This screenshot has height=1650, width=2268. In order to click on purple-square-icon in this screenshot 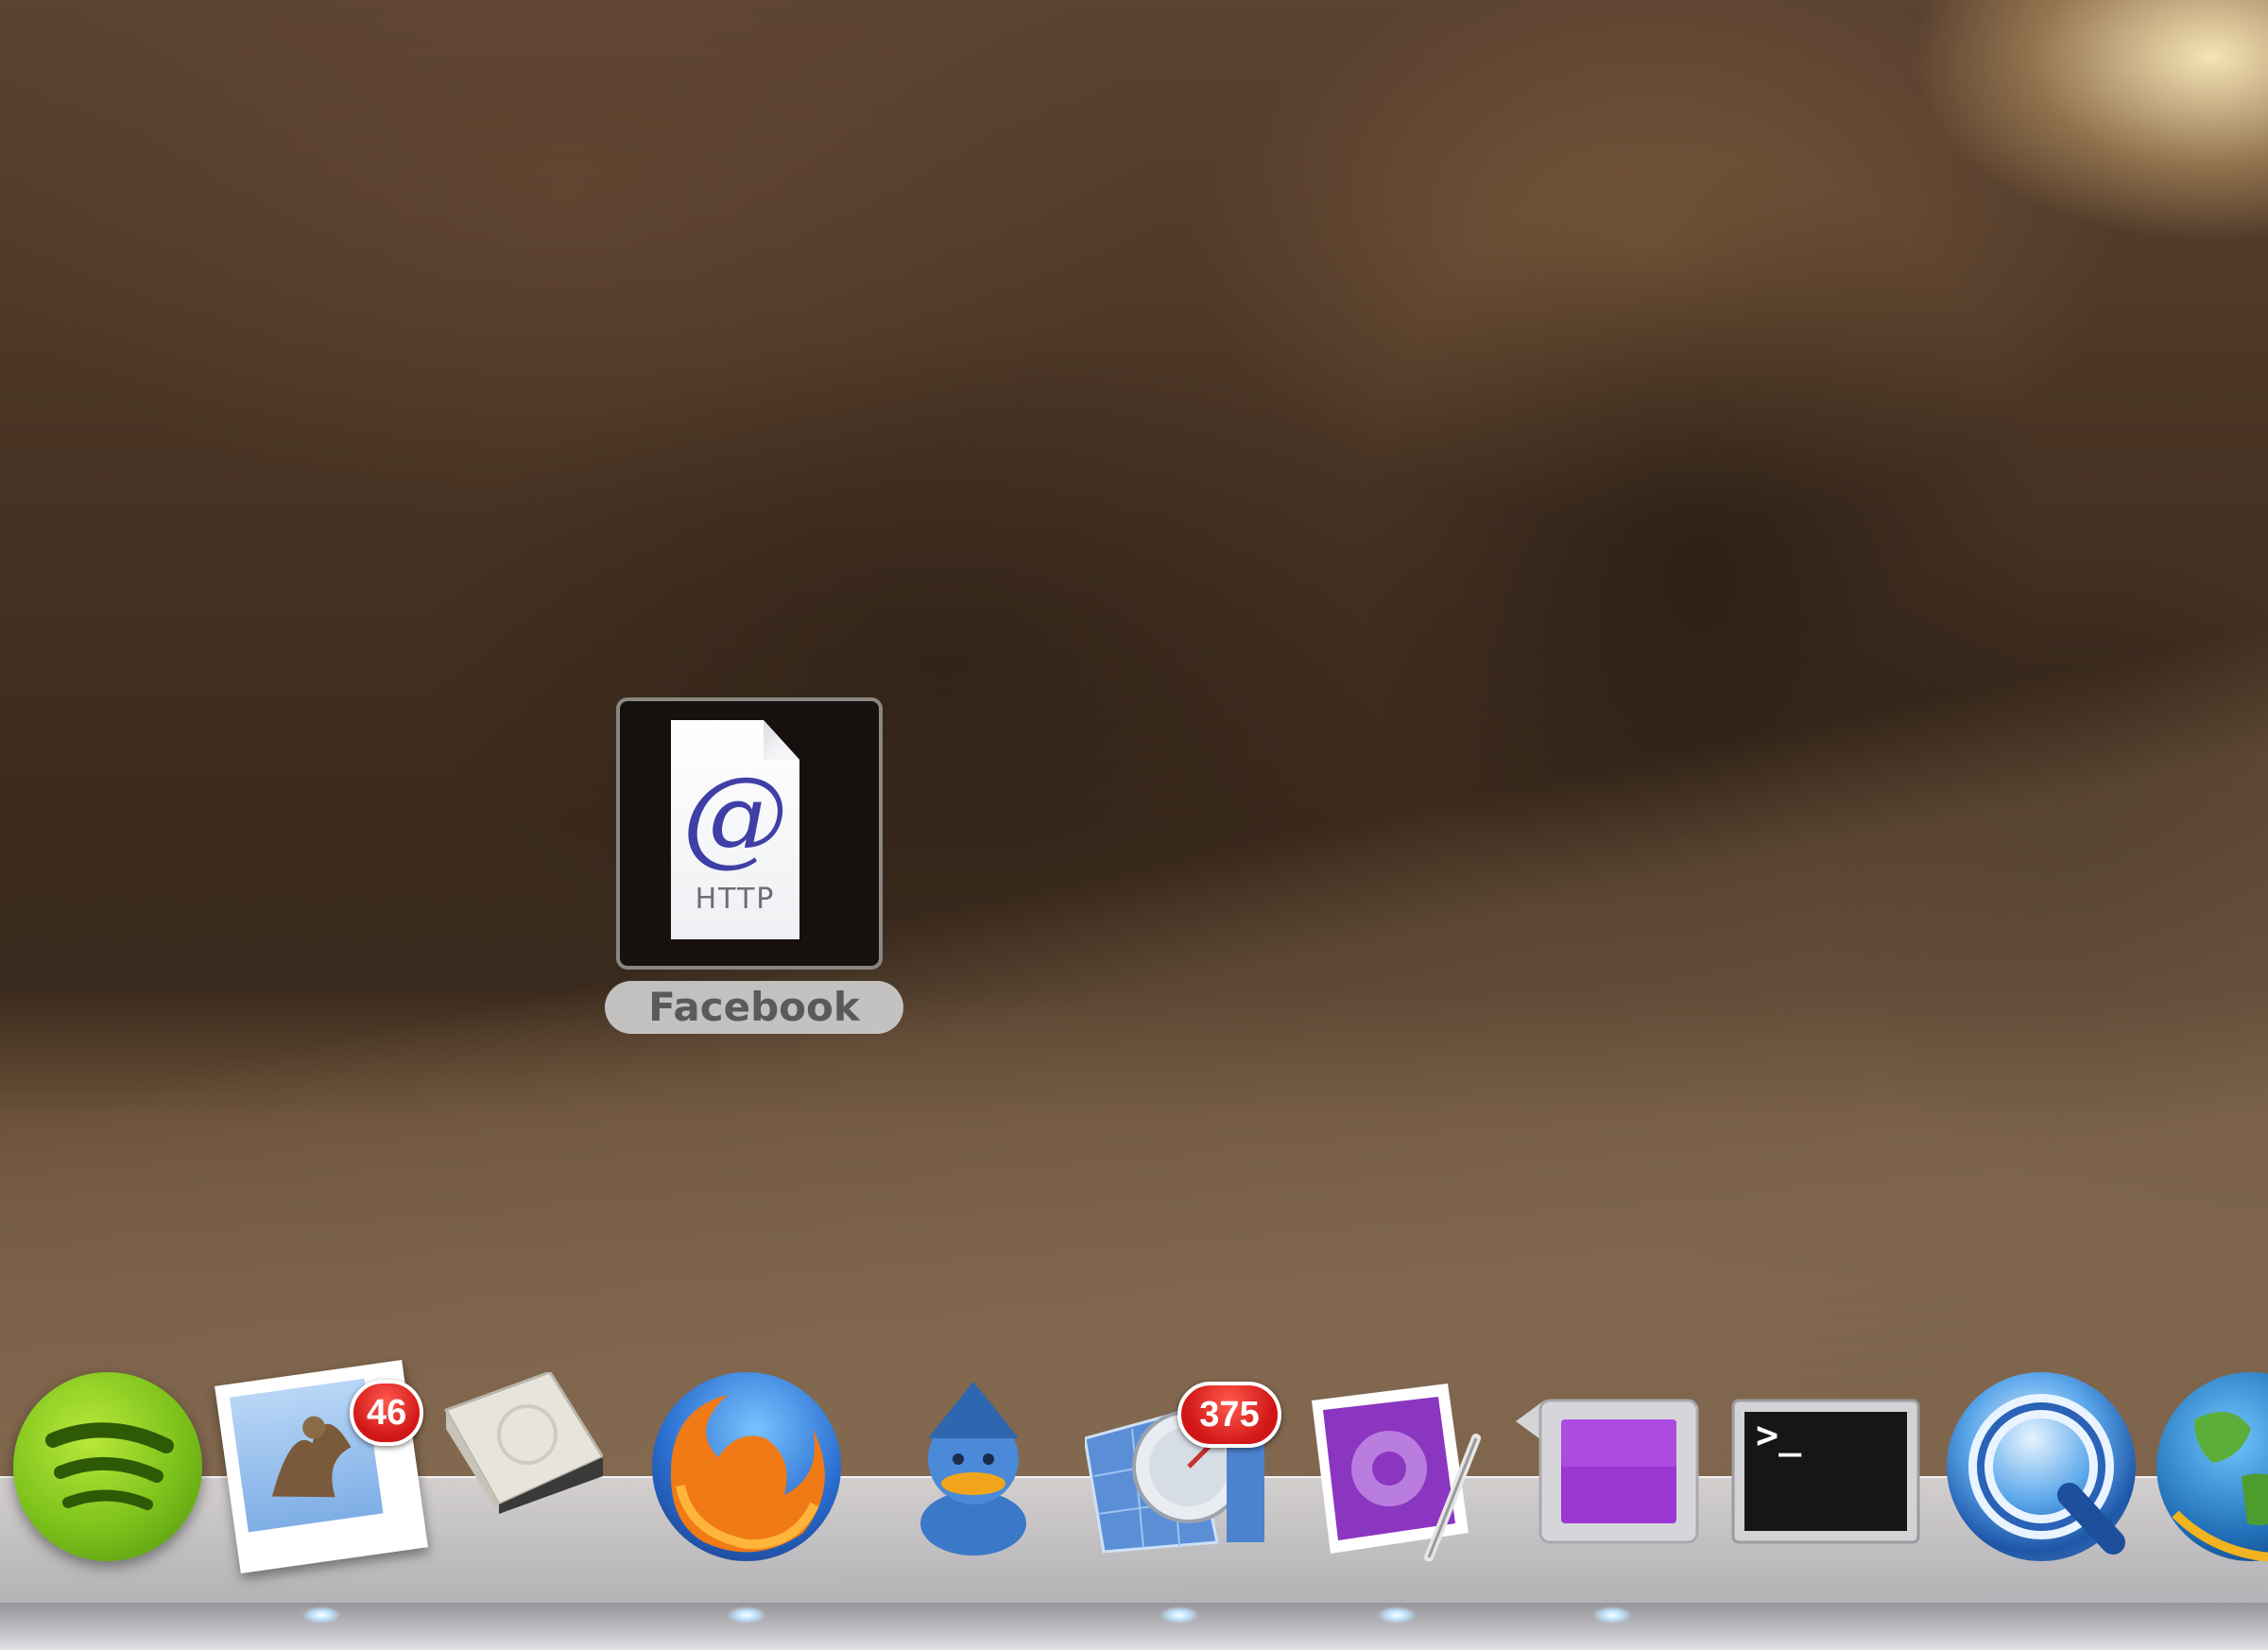, I will do `click(1606, 1466)`.